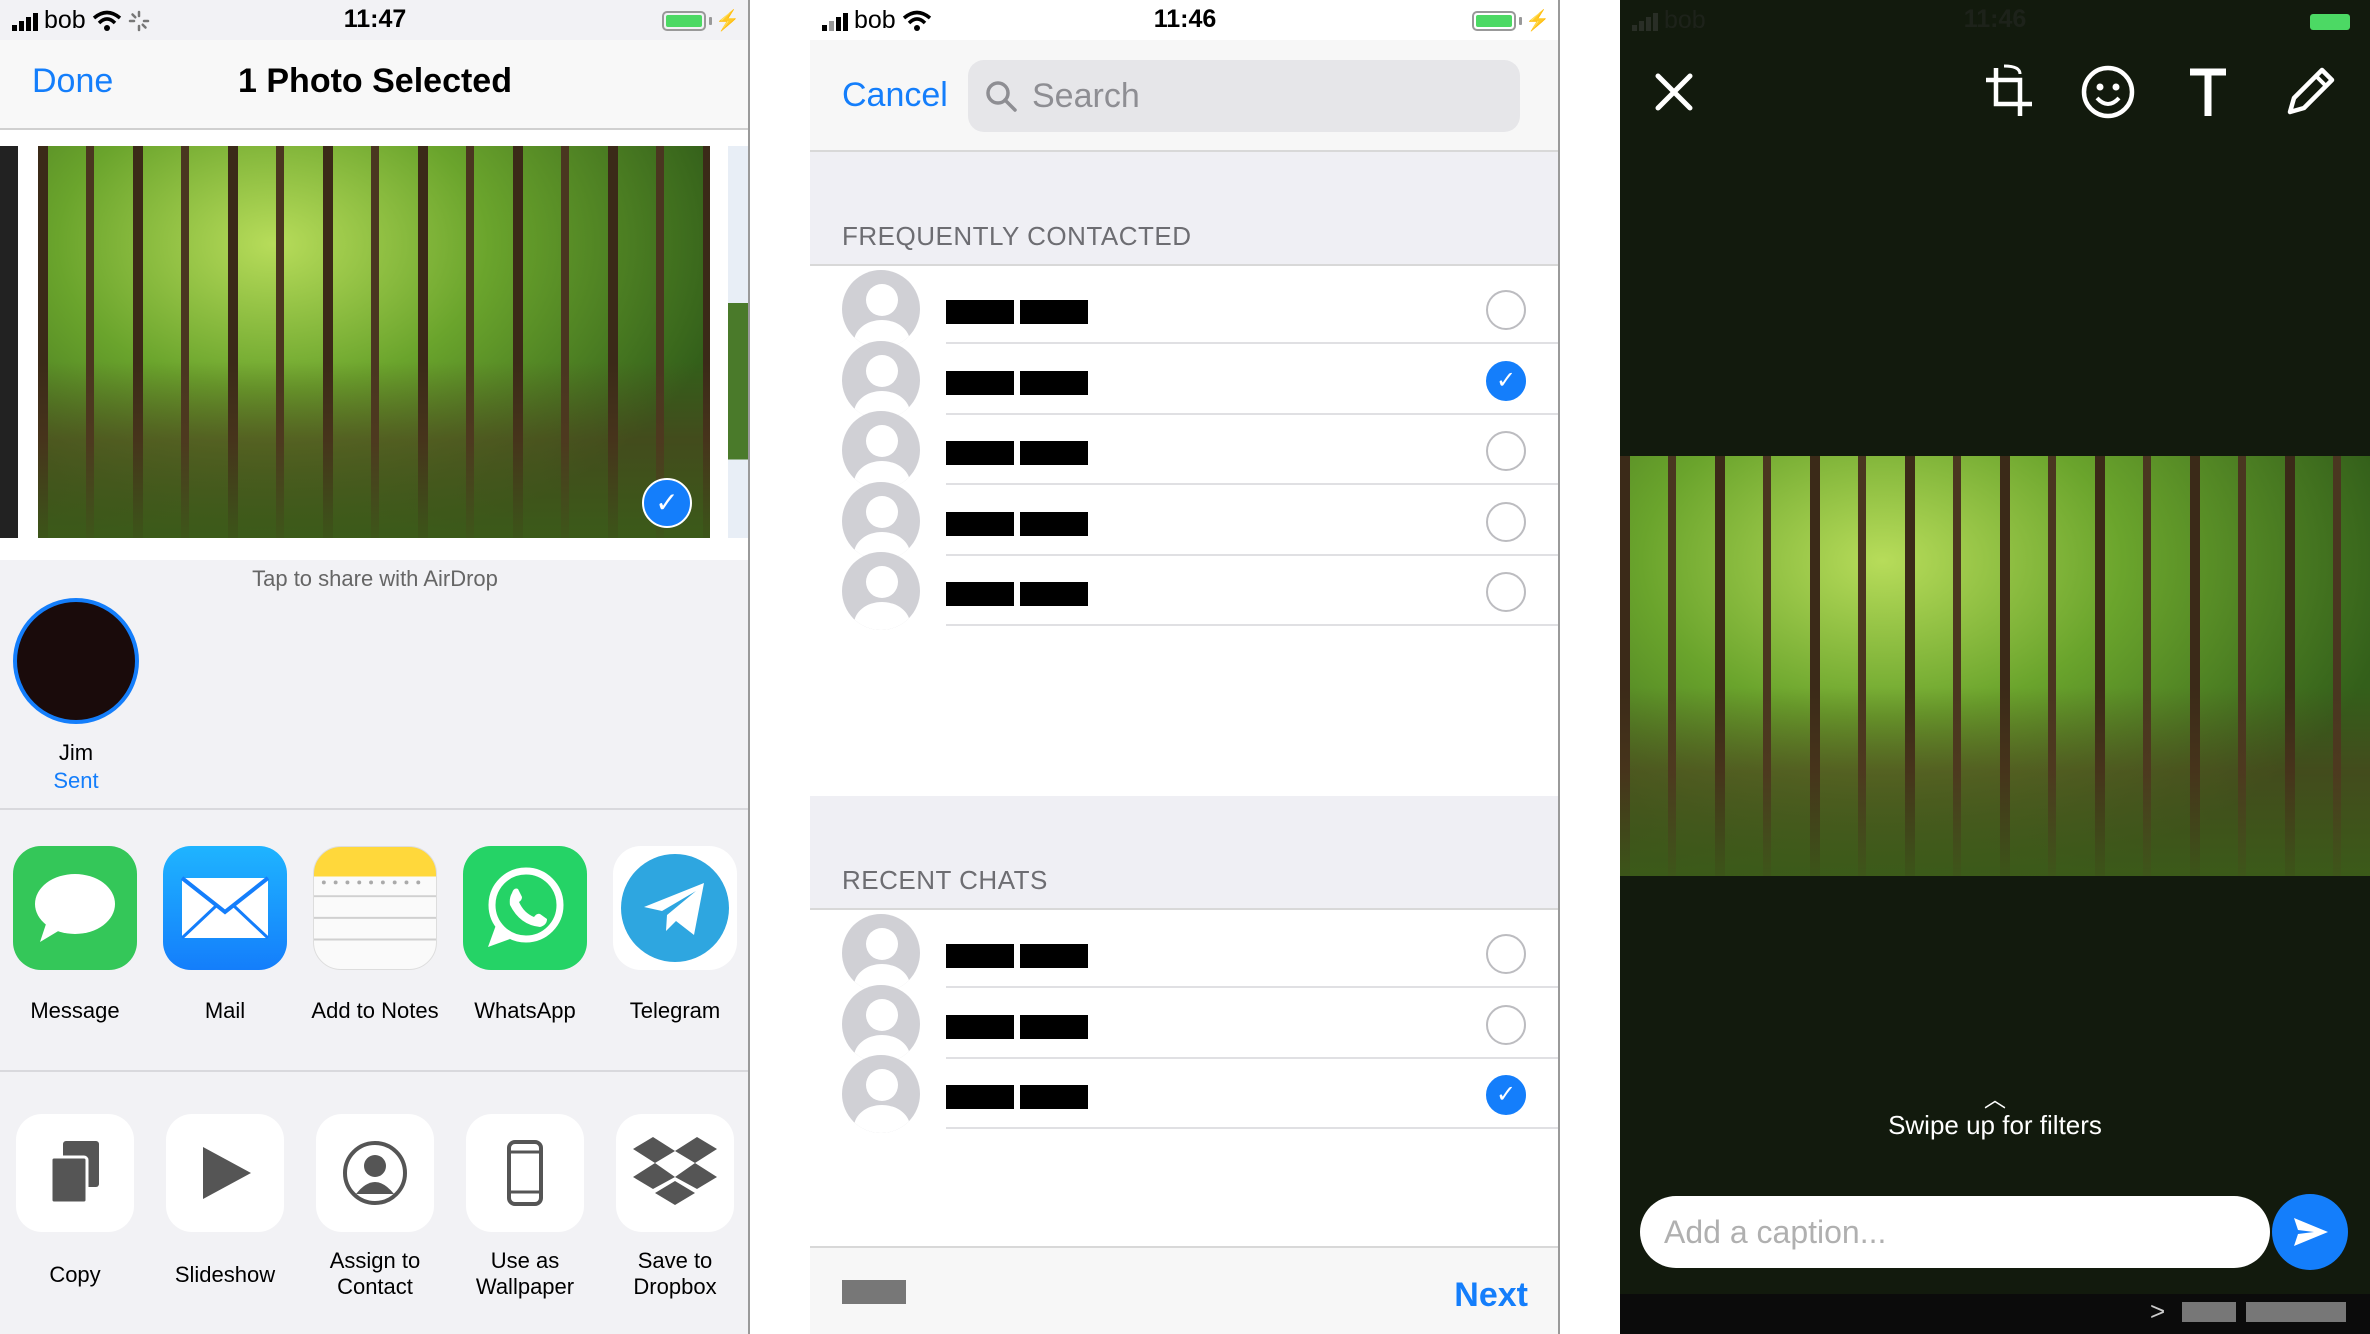 This screenshot has height=1334, width=2370. What do you see at coordinates (1244, 96) in the screenshot?
I see `search-input: Search` at bounding box center [1244, 96].